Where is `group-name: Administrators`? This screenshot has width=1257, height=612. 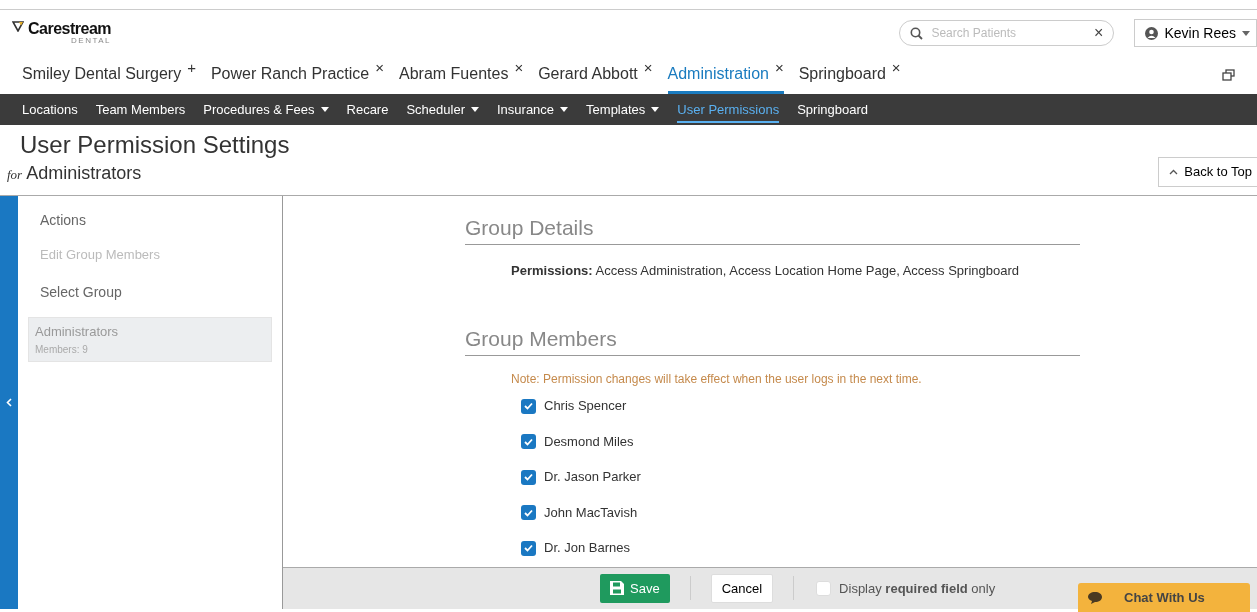 group-name: Administrators is located at coordinates (77, 332).